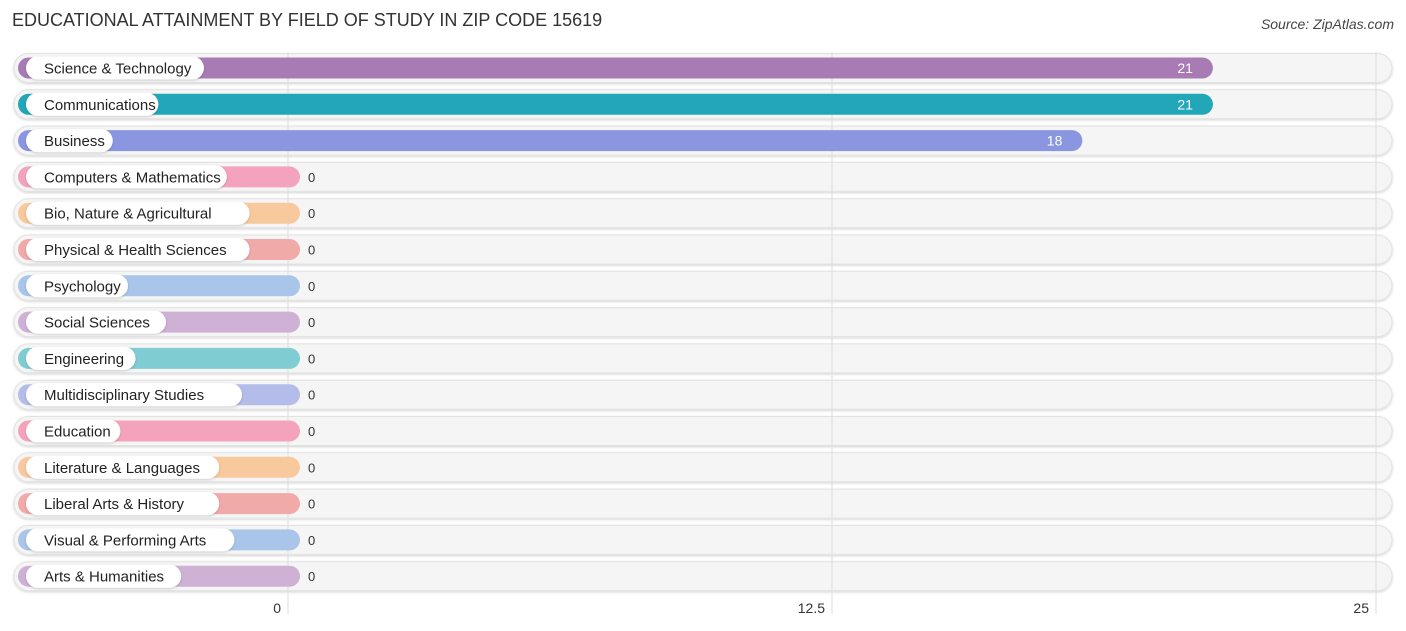  Describe the element at coordinates (124, 395) in the screenshot. I see `category-label: Multidisciplinary Studies` at that location.